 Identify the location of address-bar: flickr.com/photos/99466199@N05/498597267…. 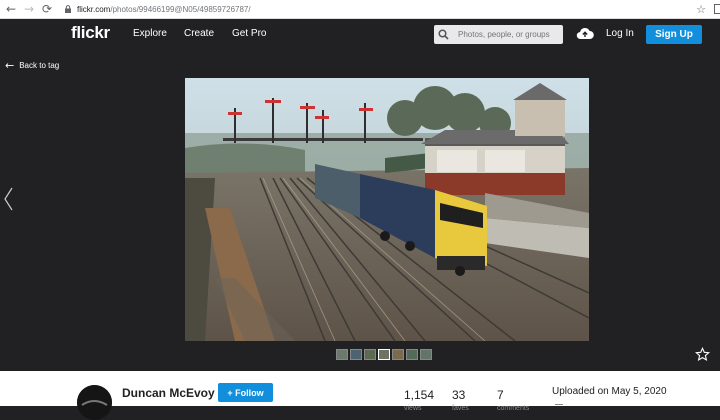
(157, 9).